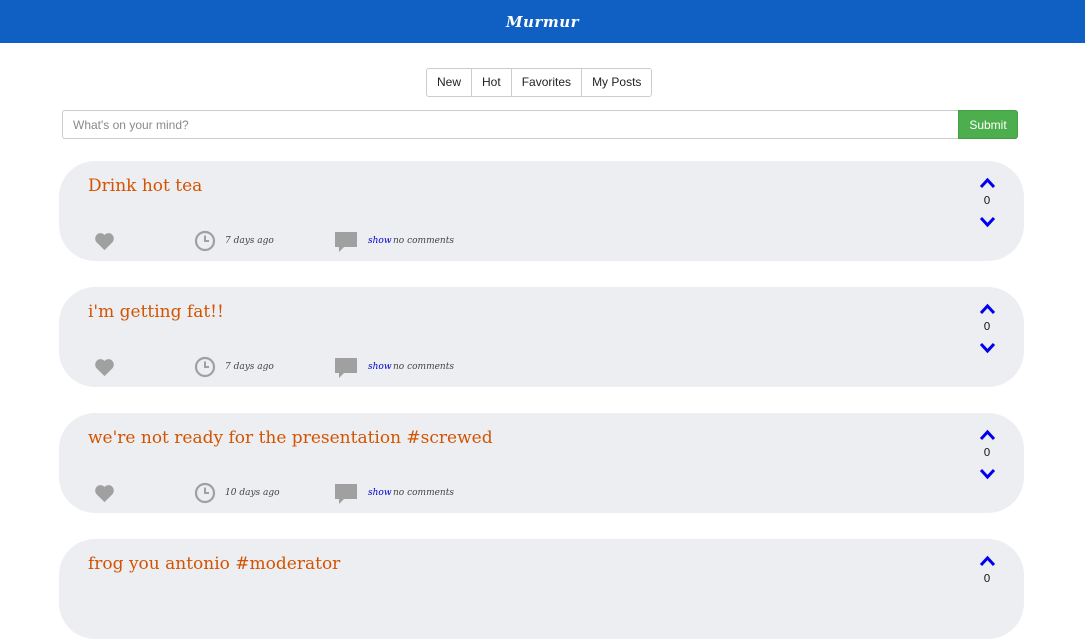 This screenshot has width=1085, height=639. I want to click on tab-favorites: Favorites, so click(547, 82).